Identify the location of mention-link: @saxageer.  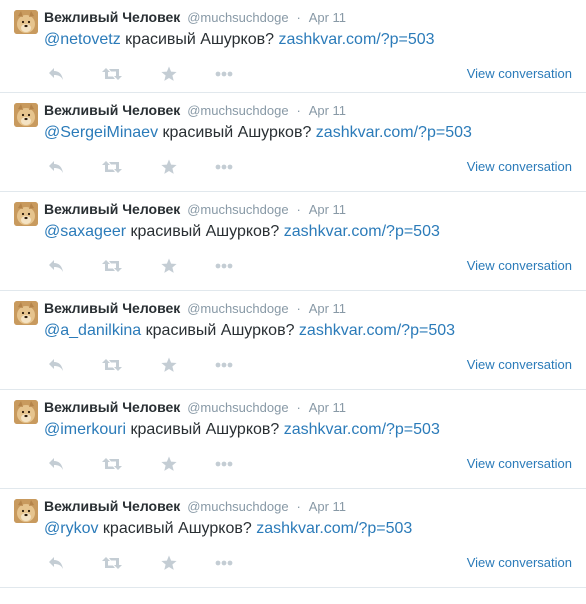
(85, 231).